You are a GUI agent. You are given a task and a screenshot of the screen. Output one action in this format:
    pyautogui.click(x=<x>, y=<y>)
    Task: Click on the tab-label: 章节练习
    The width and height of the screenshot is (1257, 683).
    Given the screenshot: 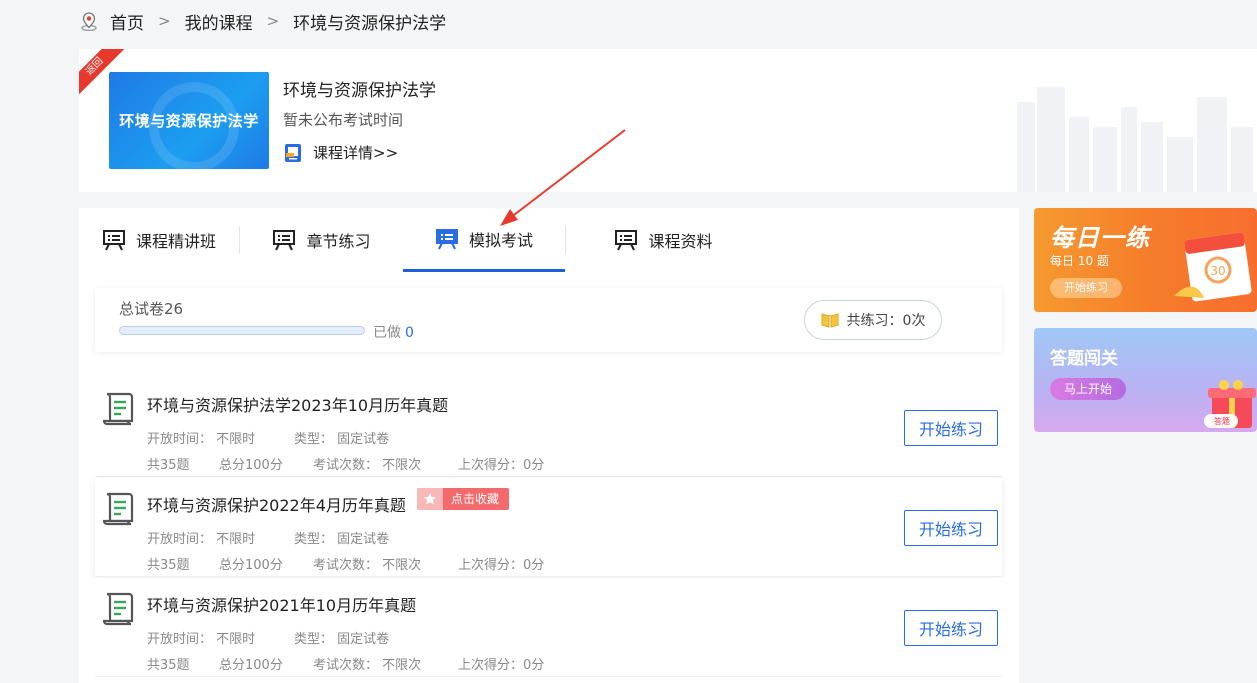 What is the action you would take?
    pyautogui.click(x=338, y=240)
    